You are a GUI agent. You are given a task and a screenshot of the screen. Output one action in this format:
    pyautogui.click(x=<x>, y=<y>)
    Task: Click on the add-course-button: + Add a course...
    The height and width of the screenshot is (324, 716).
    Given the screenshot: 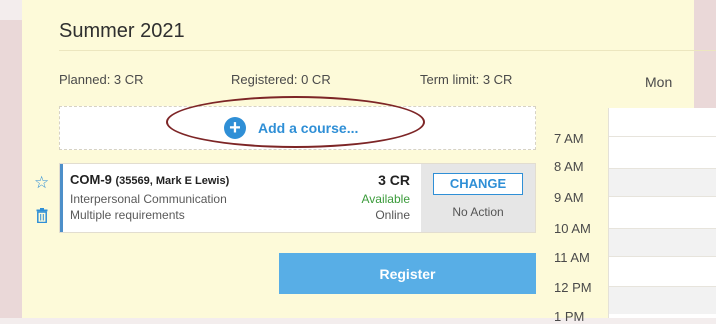 What is the action you would take?
    pyautogui.click(x=291, y=128)
    